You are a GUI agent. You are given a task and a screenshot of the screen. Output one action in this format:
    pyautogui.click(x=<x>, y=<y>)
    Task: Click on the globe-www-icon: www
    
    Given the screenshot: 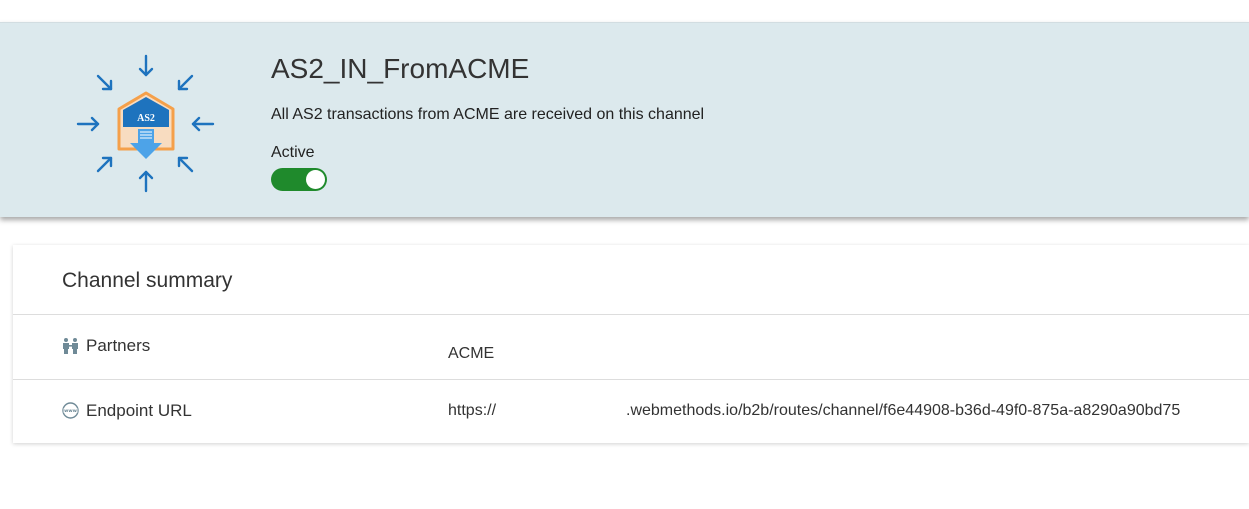 What is the action you would take?
    pyautogui.click(x=70, y=410)
    